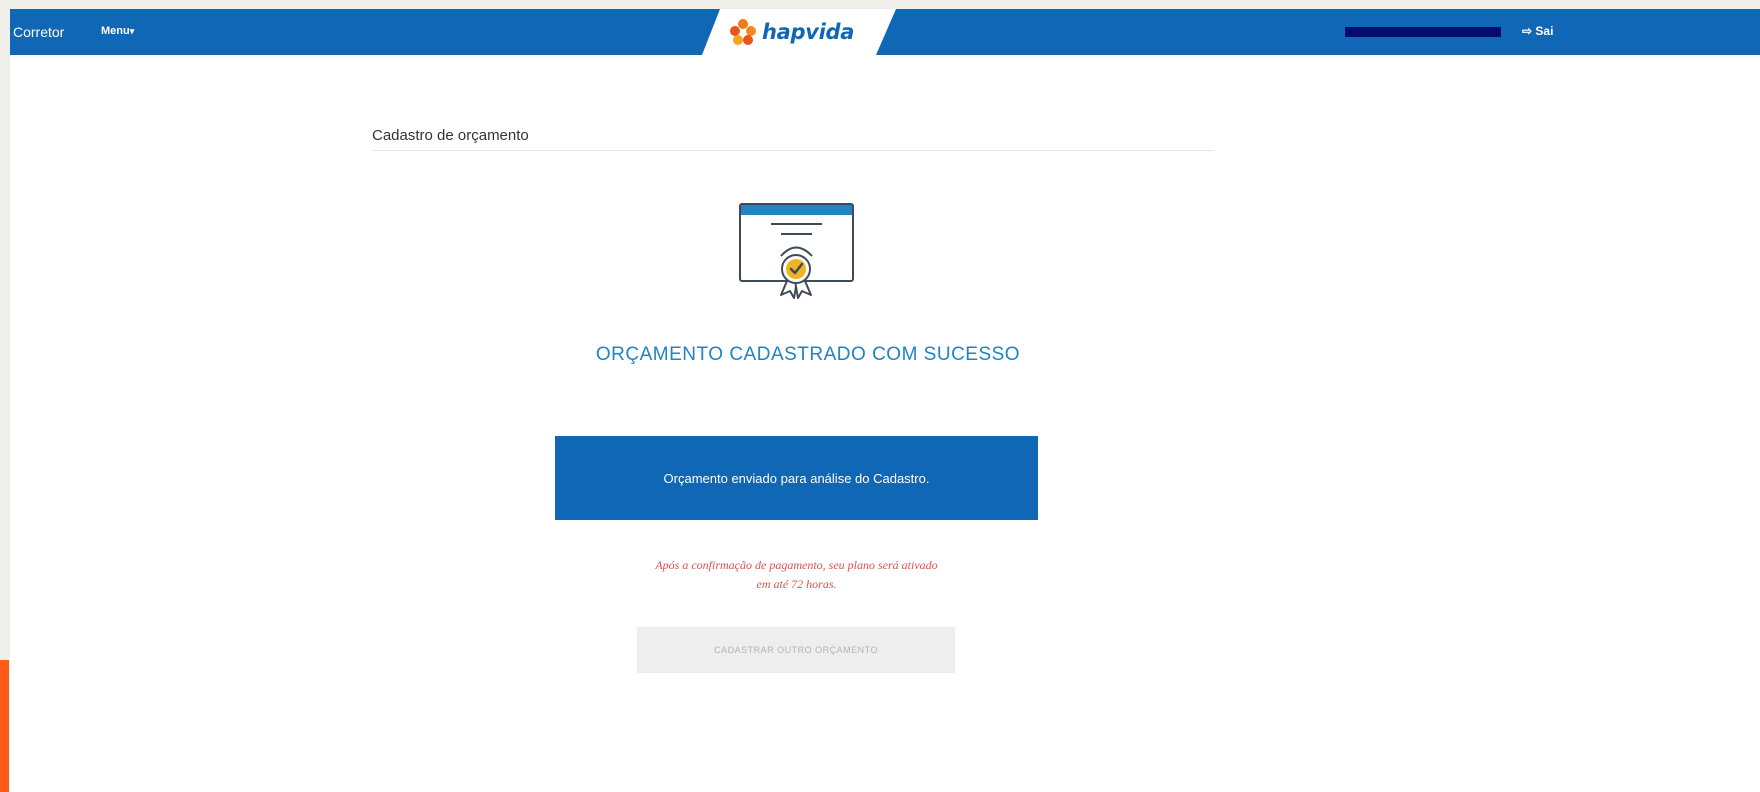  I want to click on logo-wordmark: hapvida, so click(808, 32).